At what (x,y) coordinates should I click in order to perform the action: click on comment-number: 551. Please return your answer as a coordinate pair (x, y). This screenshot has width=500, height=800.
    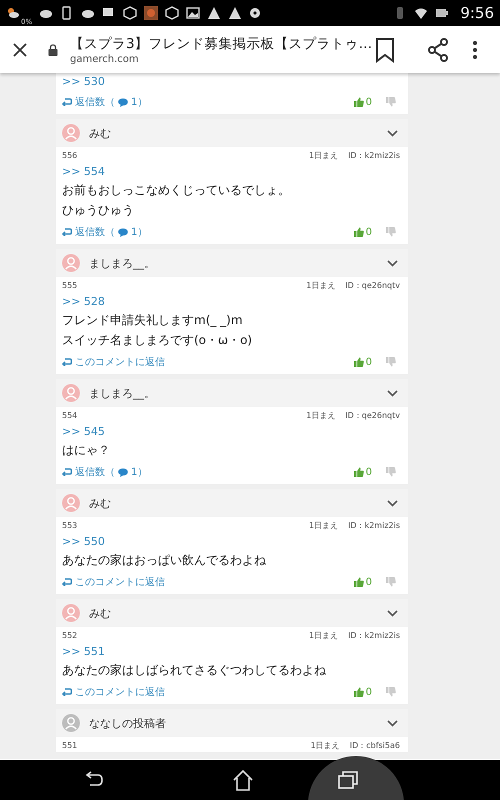
    Looking at the image, I should click on (70, 745).